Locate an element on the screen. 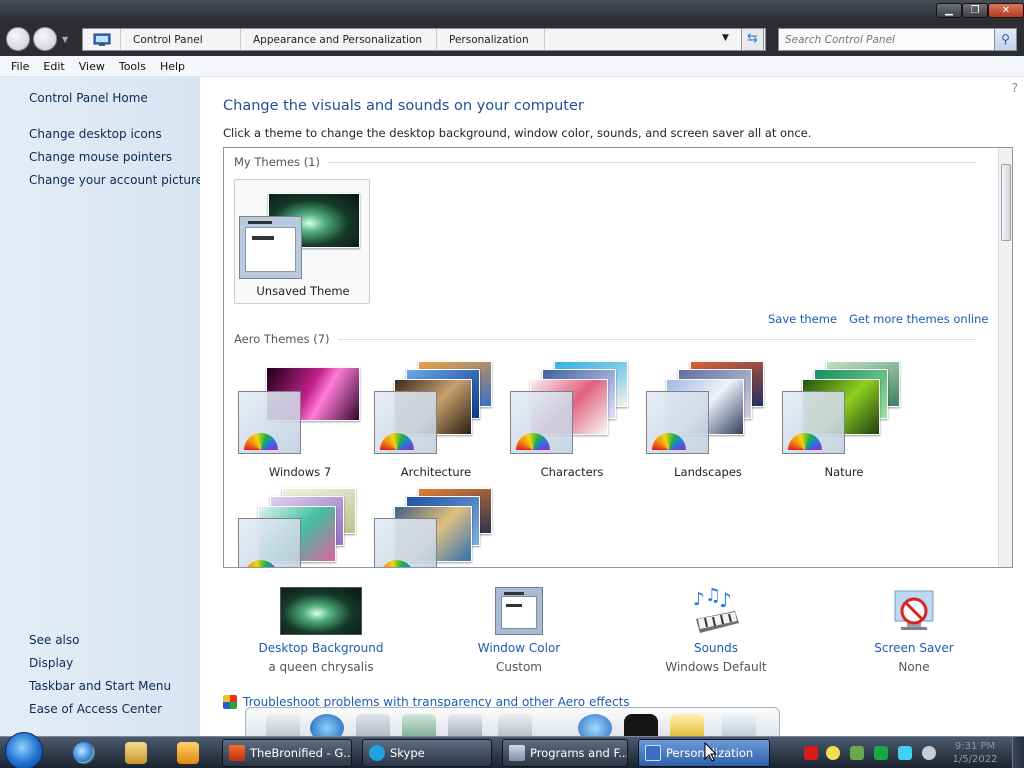  recent-pages-chevron-icon: ▼ is located at coordinates (65, 39).